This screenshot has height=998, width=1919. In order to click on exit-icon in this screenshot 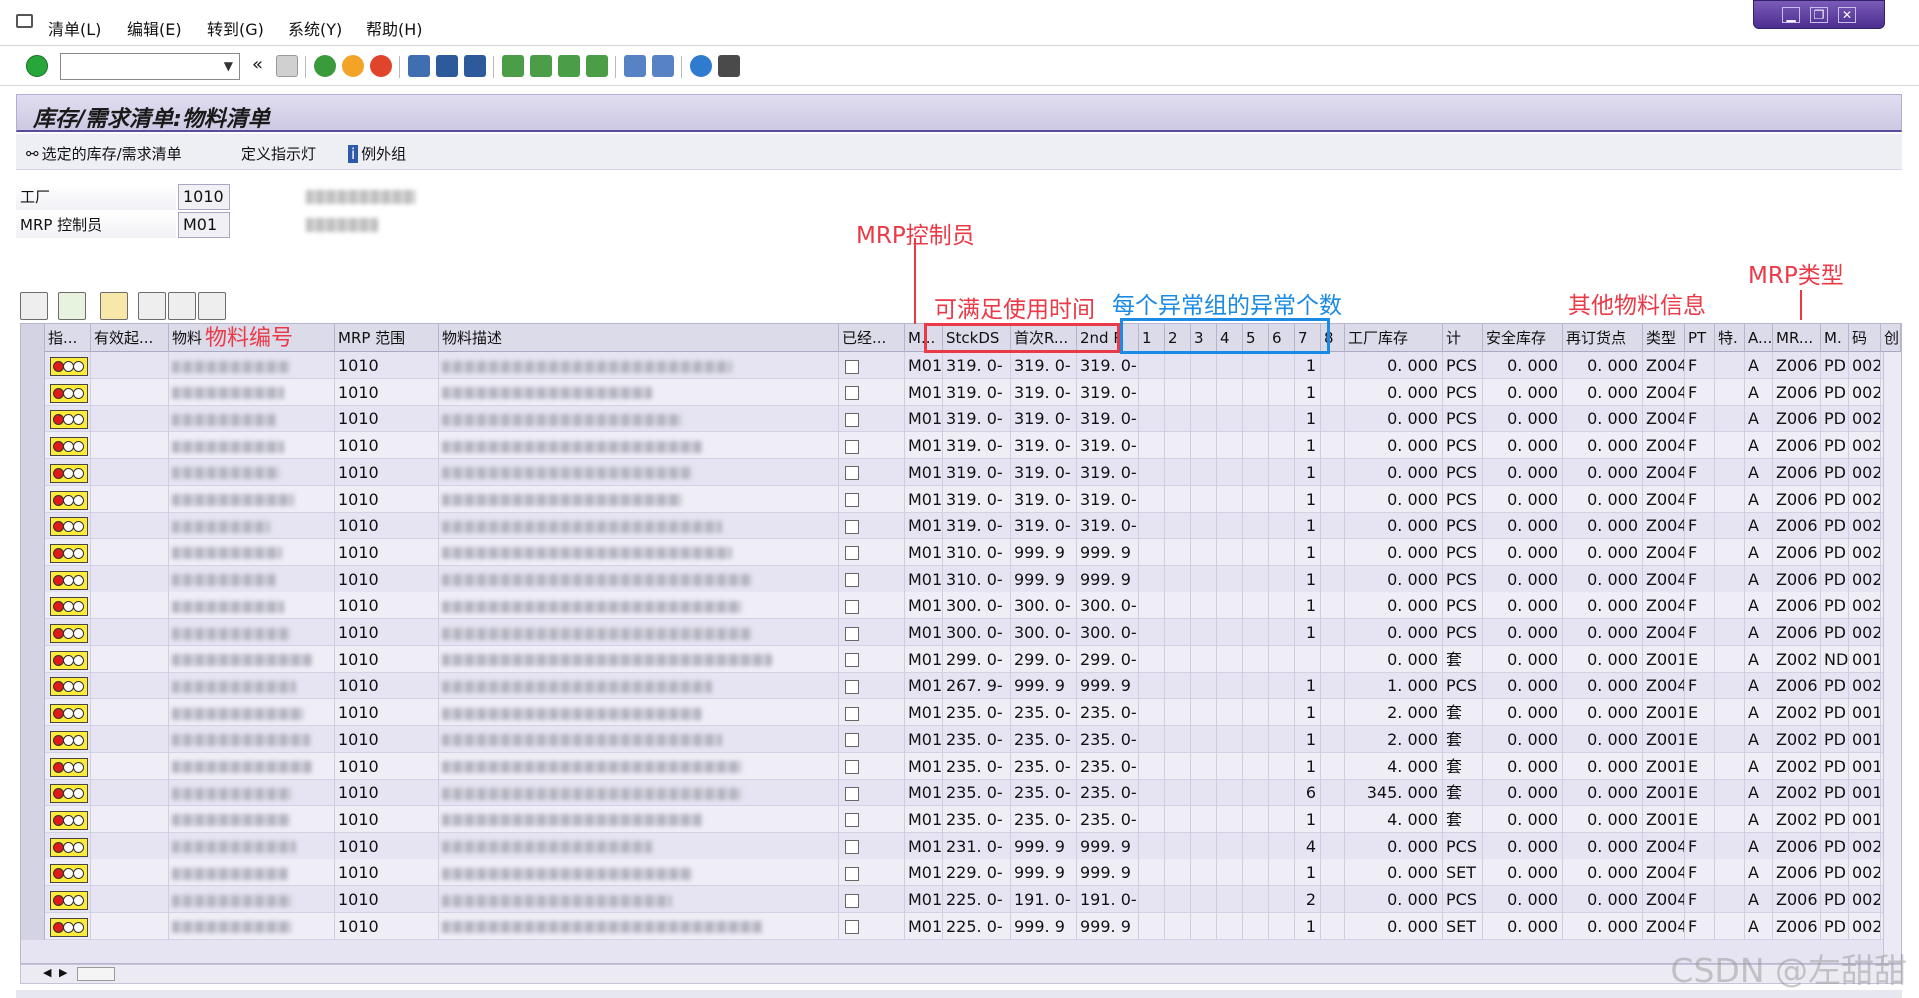, I will do `click(353, 66)`.